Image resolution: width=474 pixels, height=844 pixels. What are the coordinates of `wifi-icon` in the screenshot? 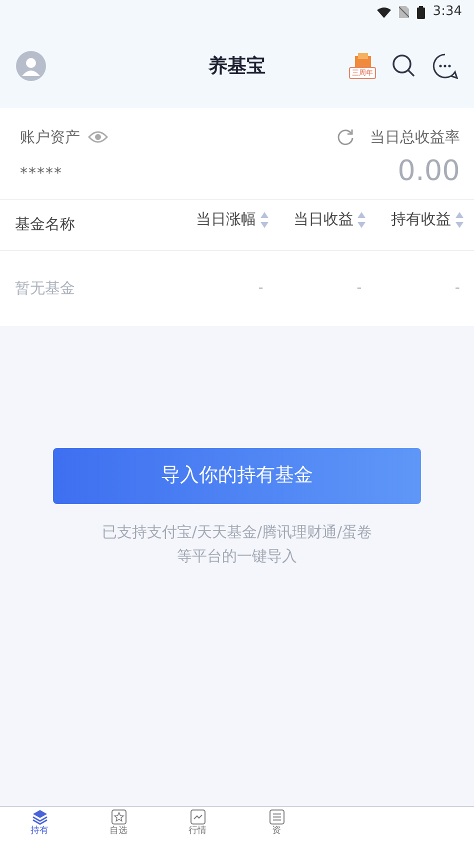 It's located at (383, 12).